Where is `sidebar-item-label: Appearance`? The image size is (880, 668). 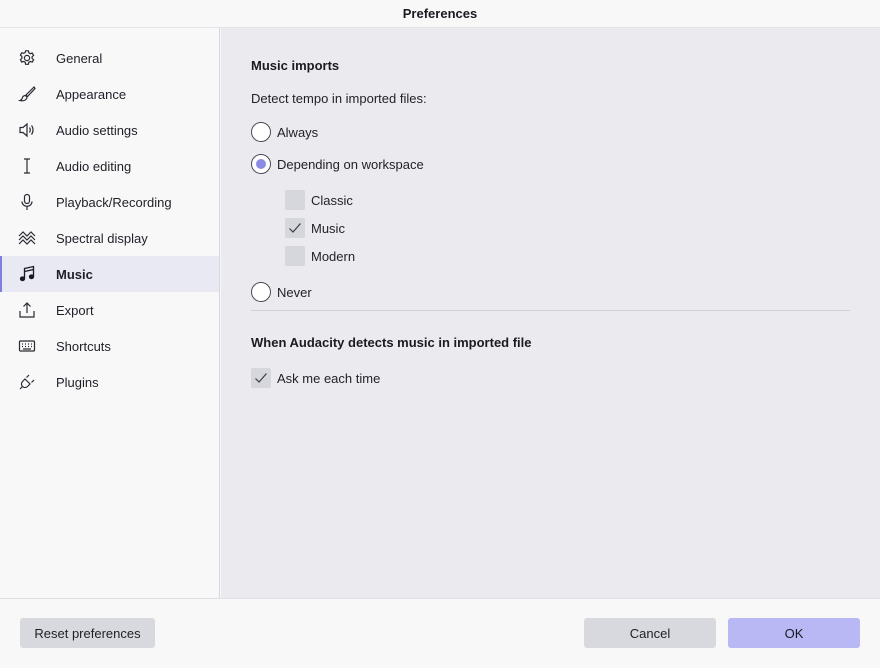 sidebar-item-label: Appearance is located at coordinates (91, 94).